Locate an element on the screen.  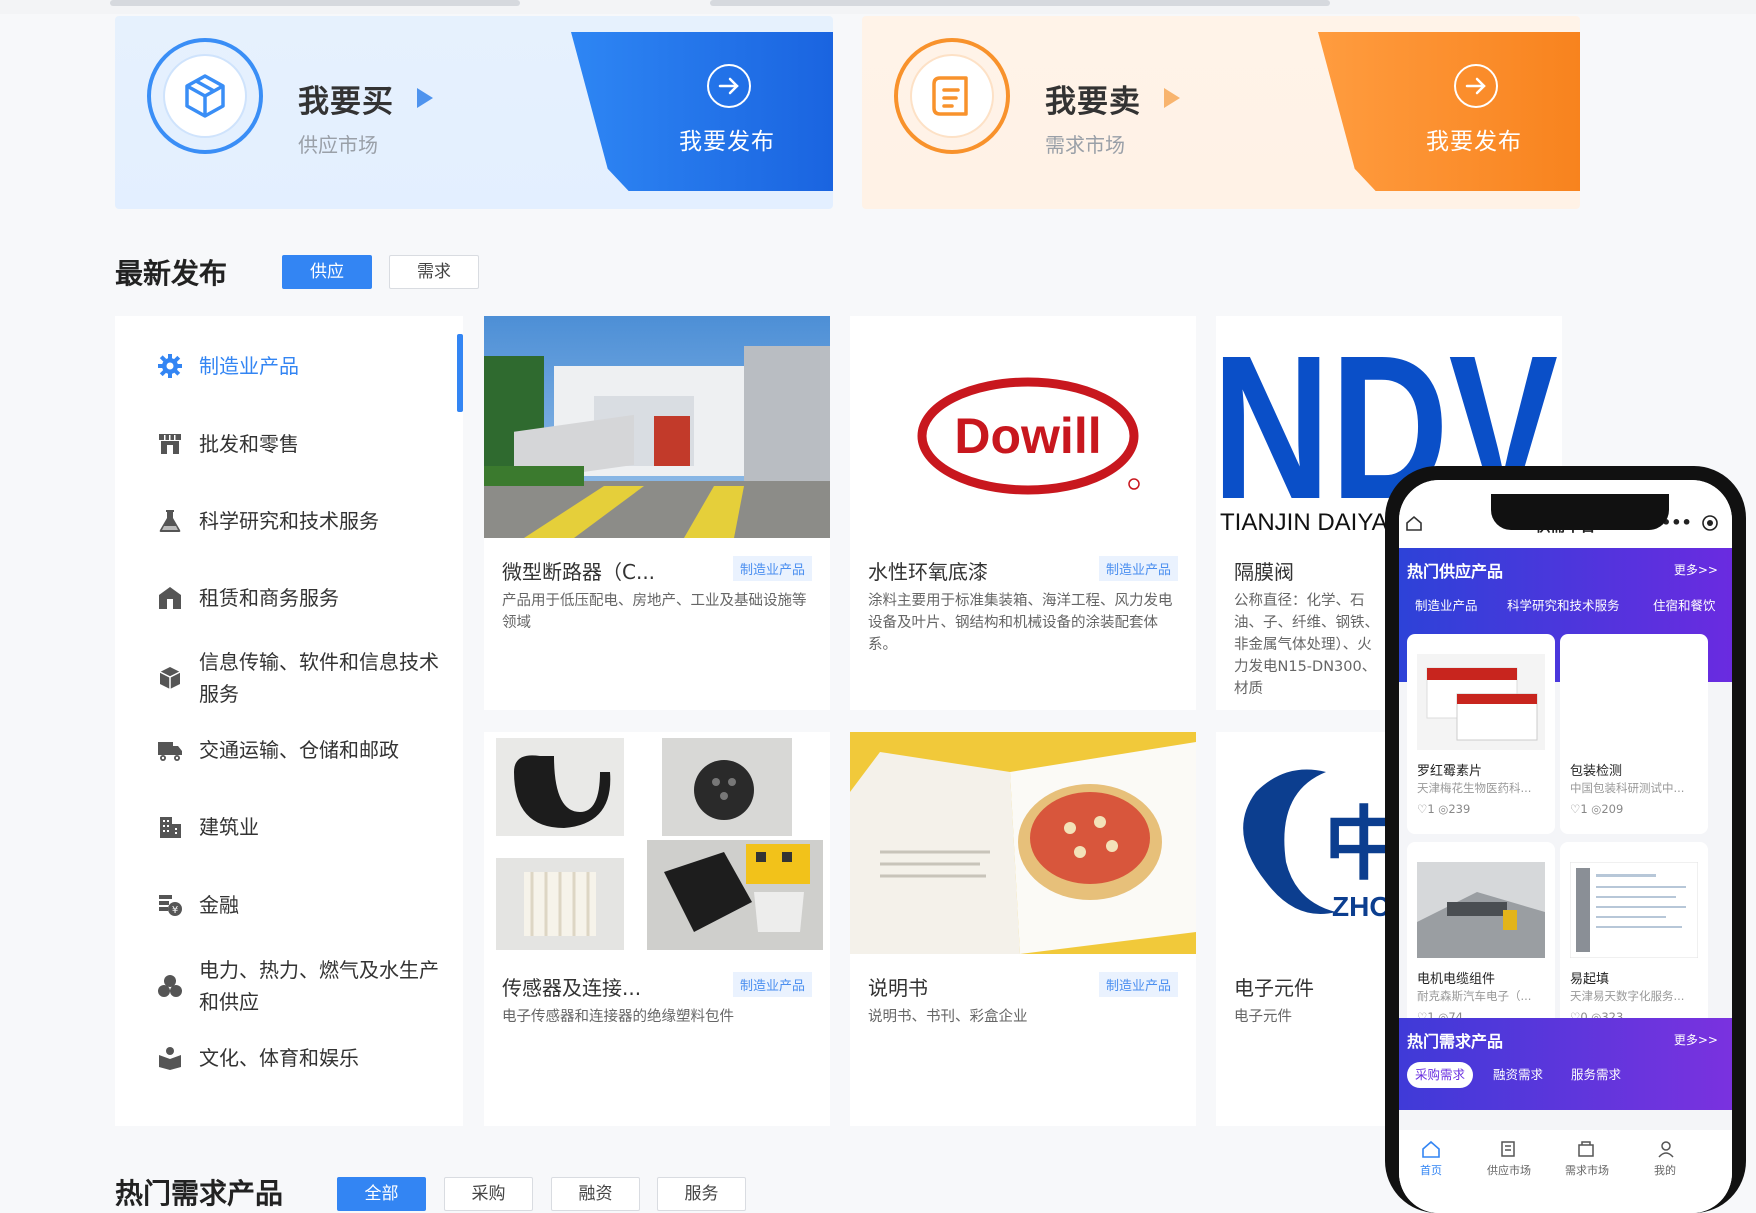
phone-product-card: 罗红霉素片 天津梅花生物医药科... ♡1 ◎239 is located at coordinates (1481, 734).